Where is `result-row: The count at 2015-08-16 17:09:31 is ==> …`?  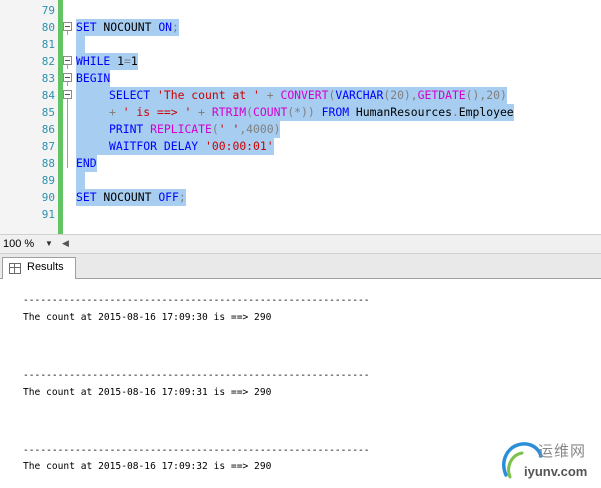
result-row: The count at 2015-08-16 17:09:31 is ==> … is located at coordinates (147, 392).